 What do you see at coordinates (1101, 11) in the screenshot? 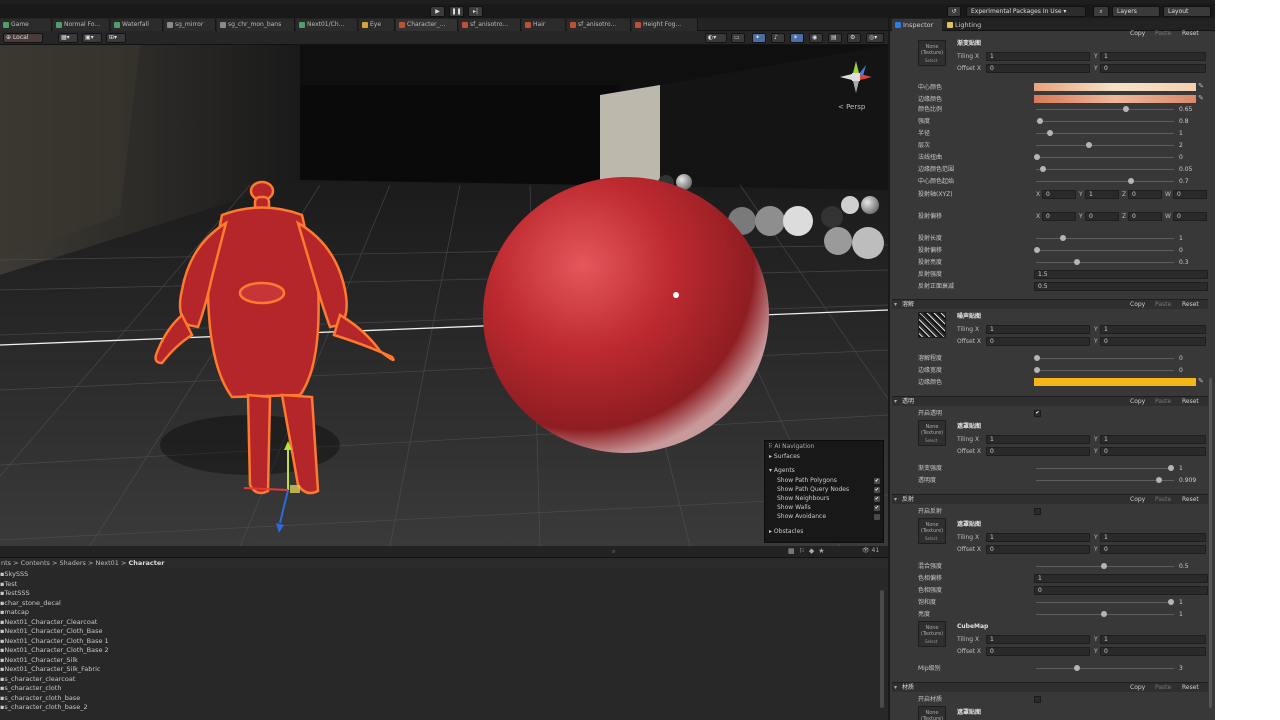
I see `search-icon: ⌕` at bounding box center [1101, 11].